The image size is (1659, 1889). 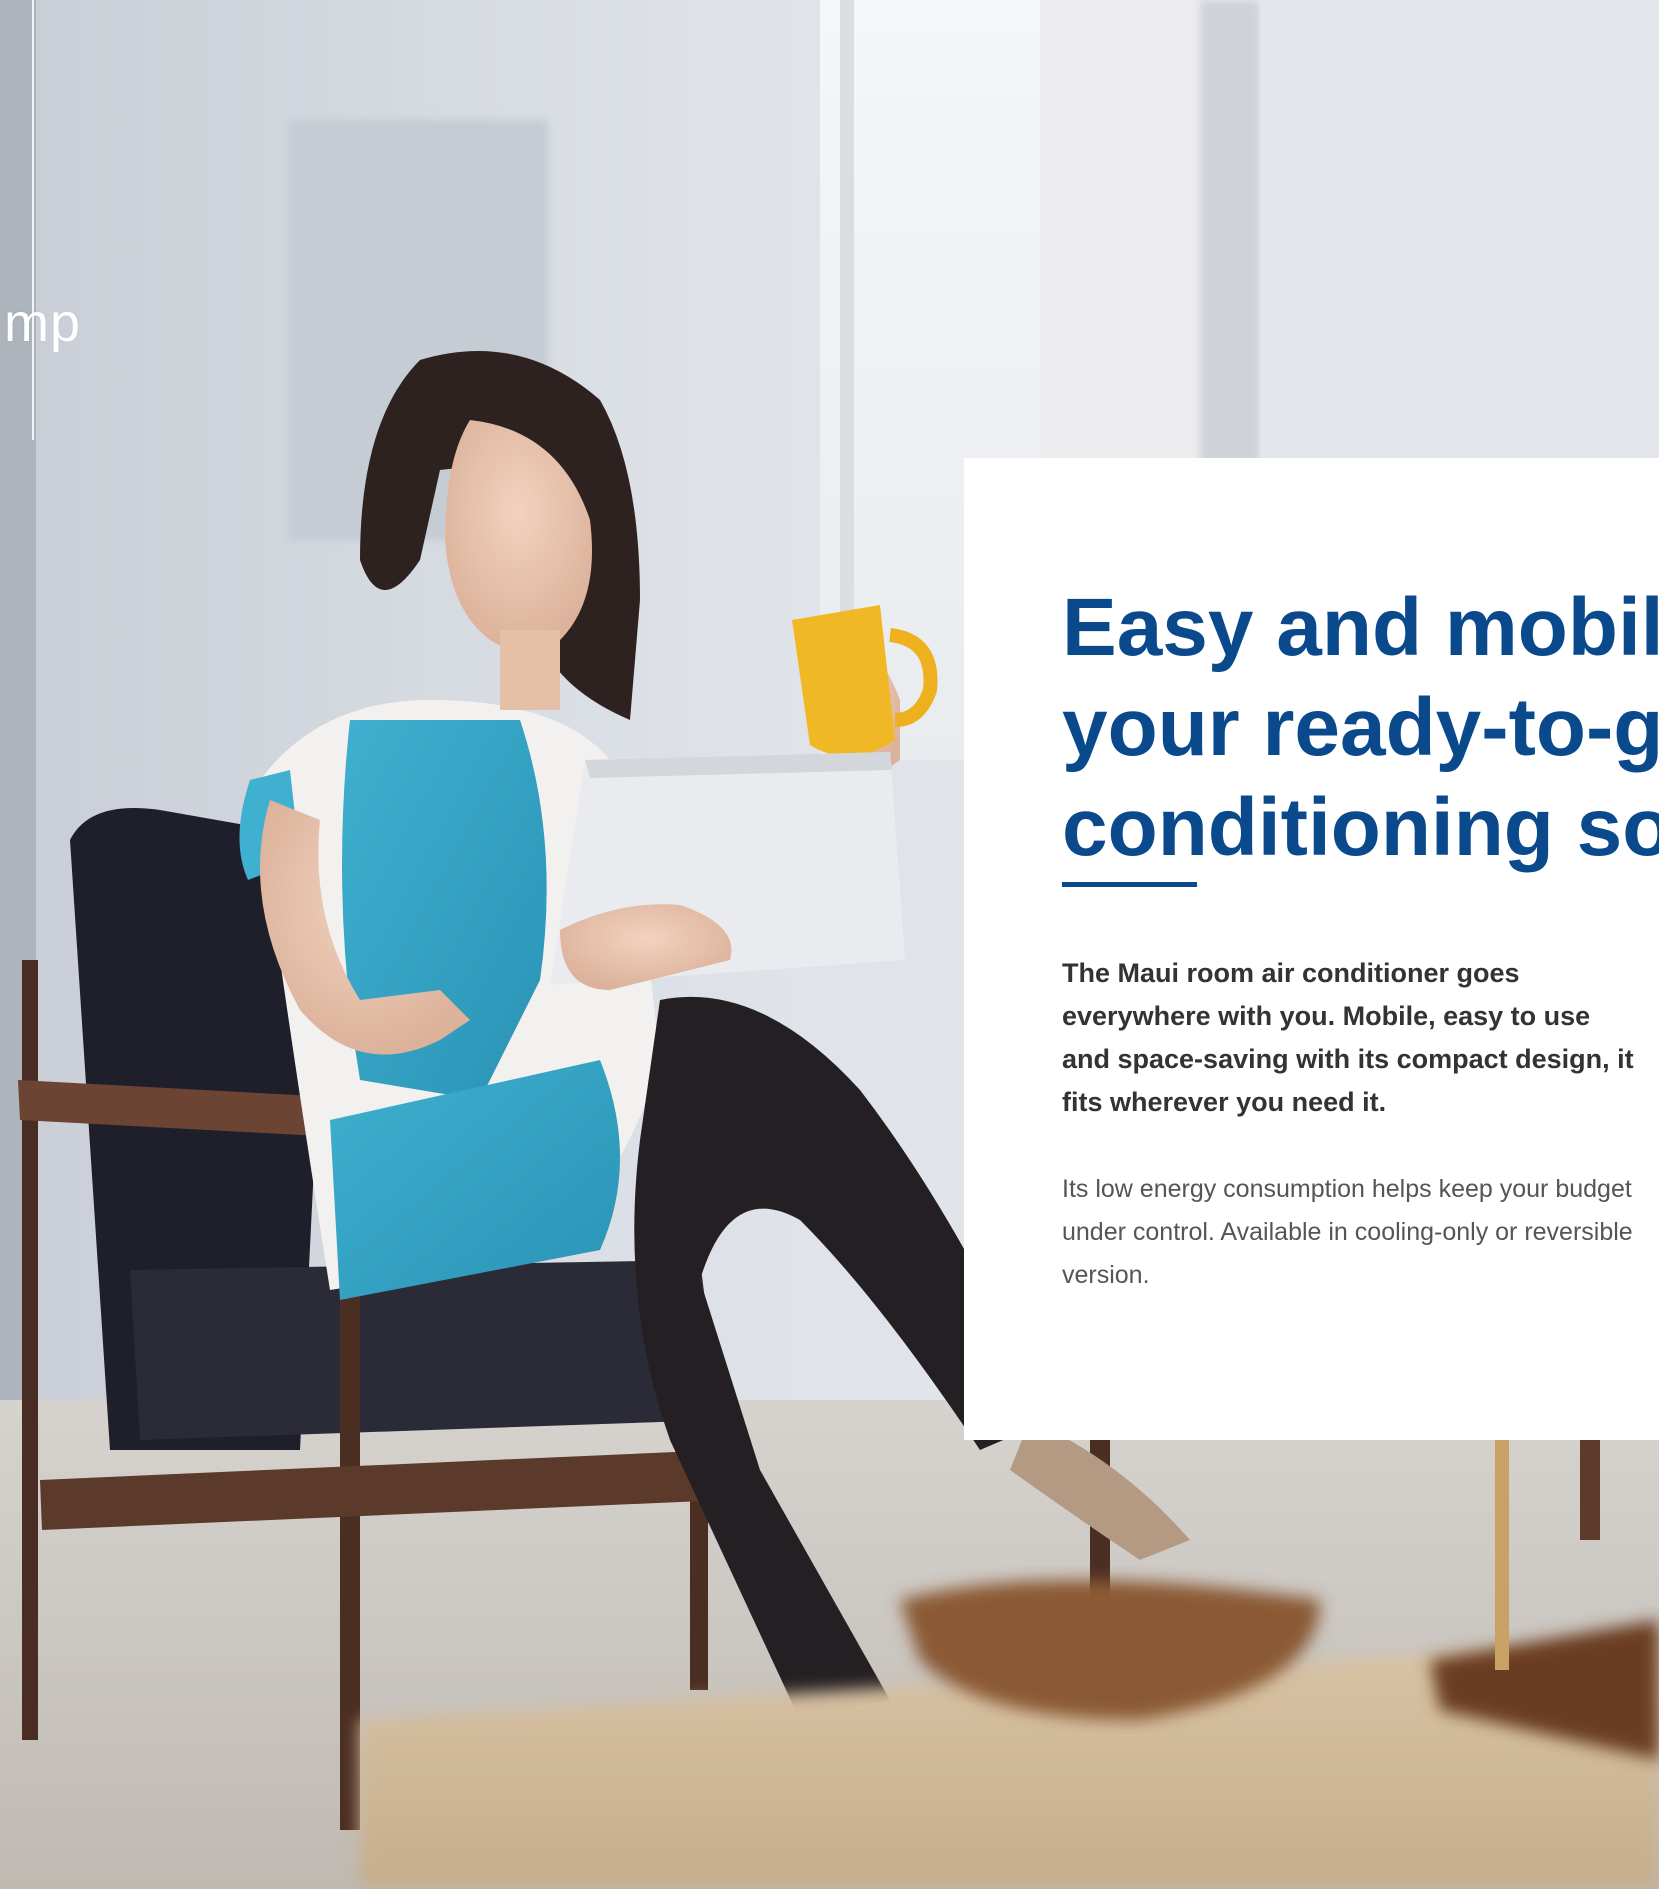 I want to click on card-title-line-1: Easy and mobil, so click(x=1360, y=627).